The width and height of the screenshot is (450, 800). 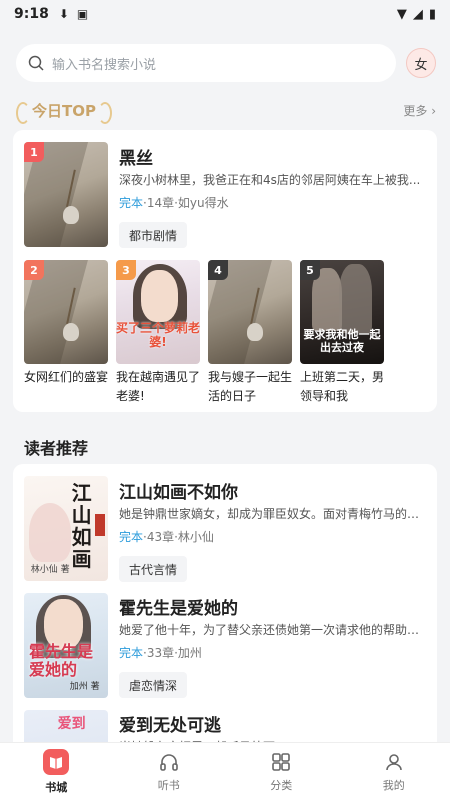 What do you see at coordinates (71, 724) in the screenshot?
I see `cover-text: 爱到` at bounding box center [71, 724].